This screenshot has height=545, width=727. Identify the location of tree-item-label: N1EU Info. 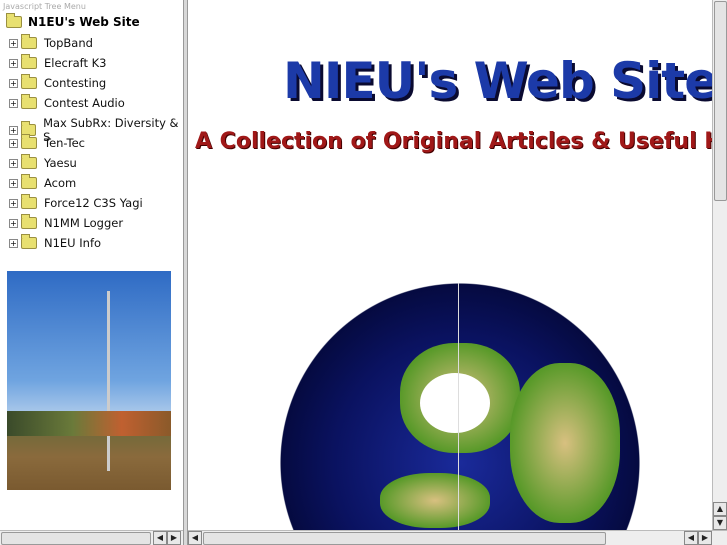
(73, 243).